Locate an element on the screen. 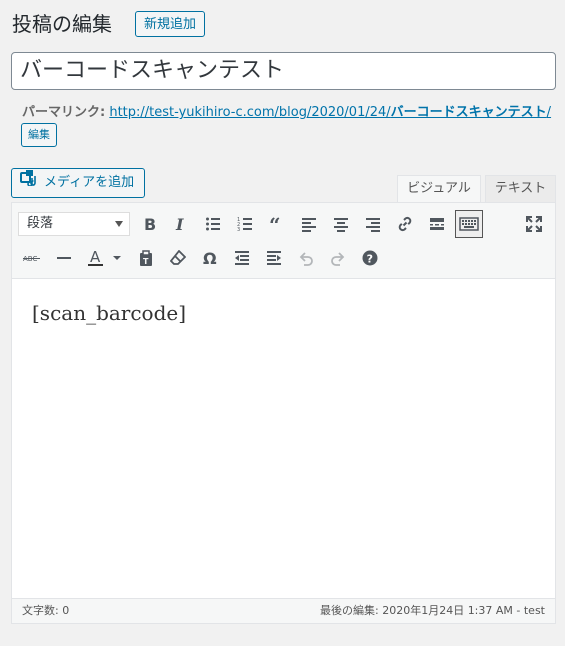  add-new-button: 新規追加 is located at coordinates (170, 24).